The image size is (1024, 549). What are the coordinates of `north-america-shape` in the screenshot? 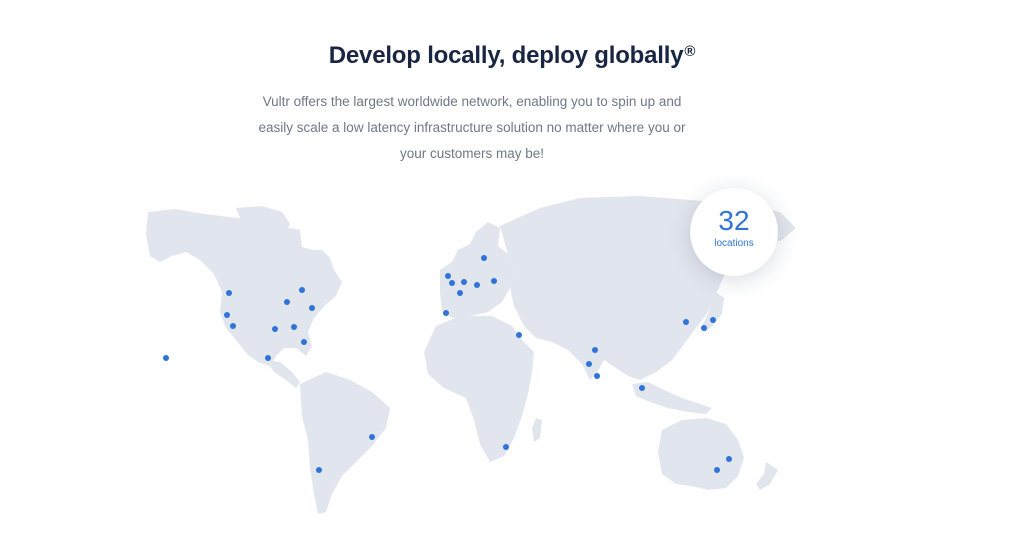 It's located at (244, 287).